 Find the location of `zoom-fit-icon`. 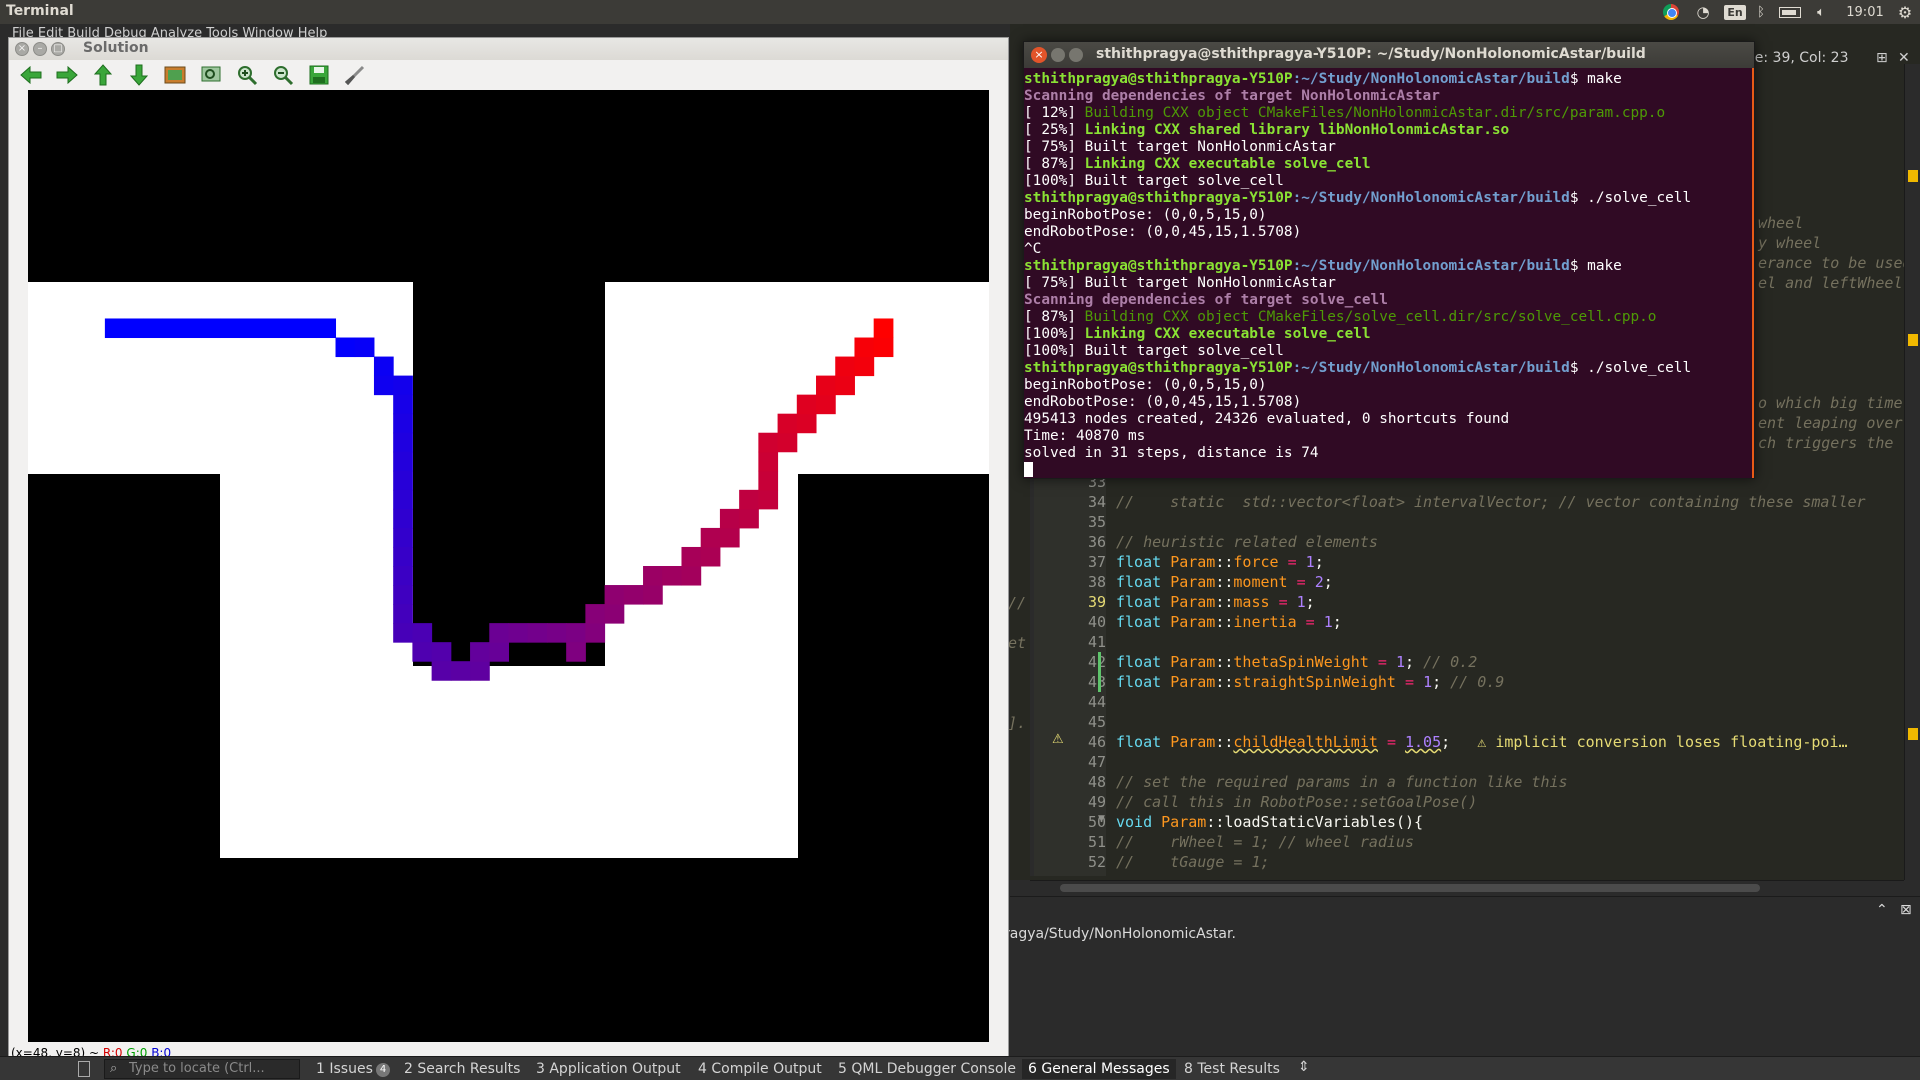

zoom-fit-icon is located at coordinates (211, 75).